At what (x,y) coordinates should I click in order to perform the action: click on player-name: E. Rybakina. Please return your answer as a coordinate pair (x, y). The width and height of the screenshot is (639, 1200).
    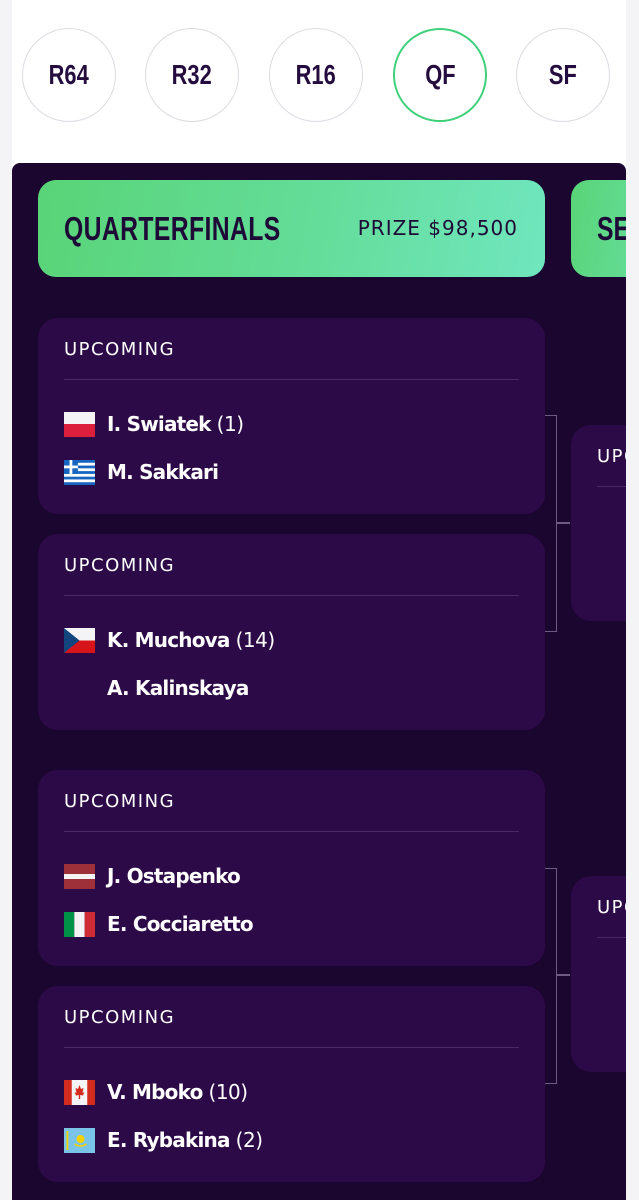
    Looking at the image, I should click on (168, 1140).